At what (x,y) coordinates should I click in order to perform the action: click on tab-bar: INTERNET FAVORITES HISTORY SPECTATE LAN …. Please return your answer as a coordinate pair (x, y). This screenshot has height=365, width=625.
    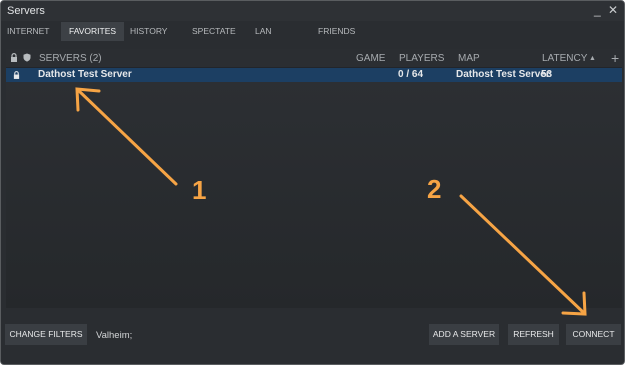
    Looking at the image, I should click on (312, 31).